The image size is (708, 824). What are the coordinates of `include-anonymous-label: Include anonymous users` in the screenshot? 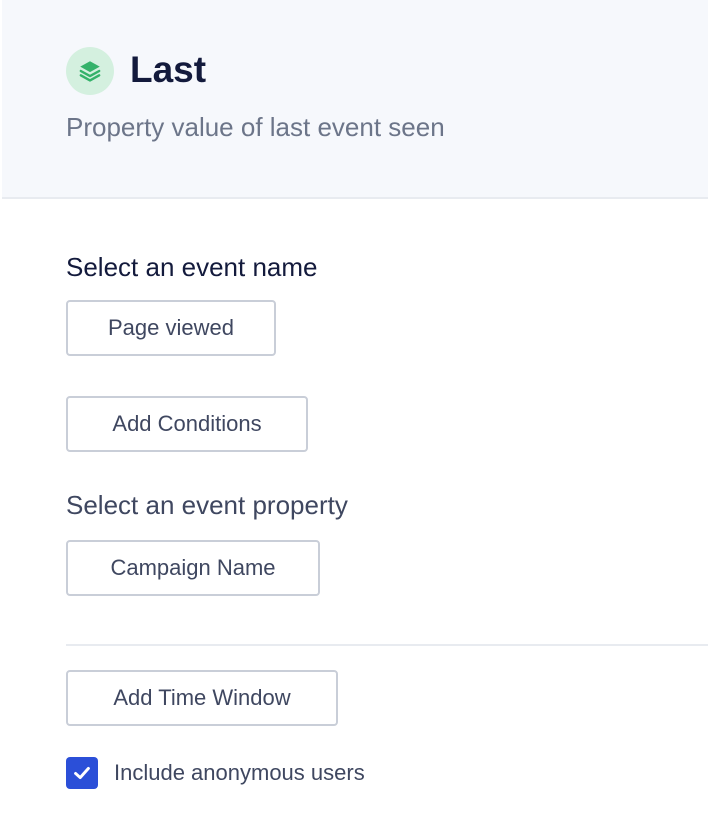 It's located at (239, 772).